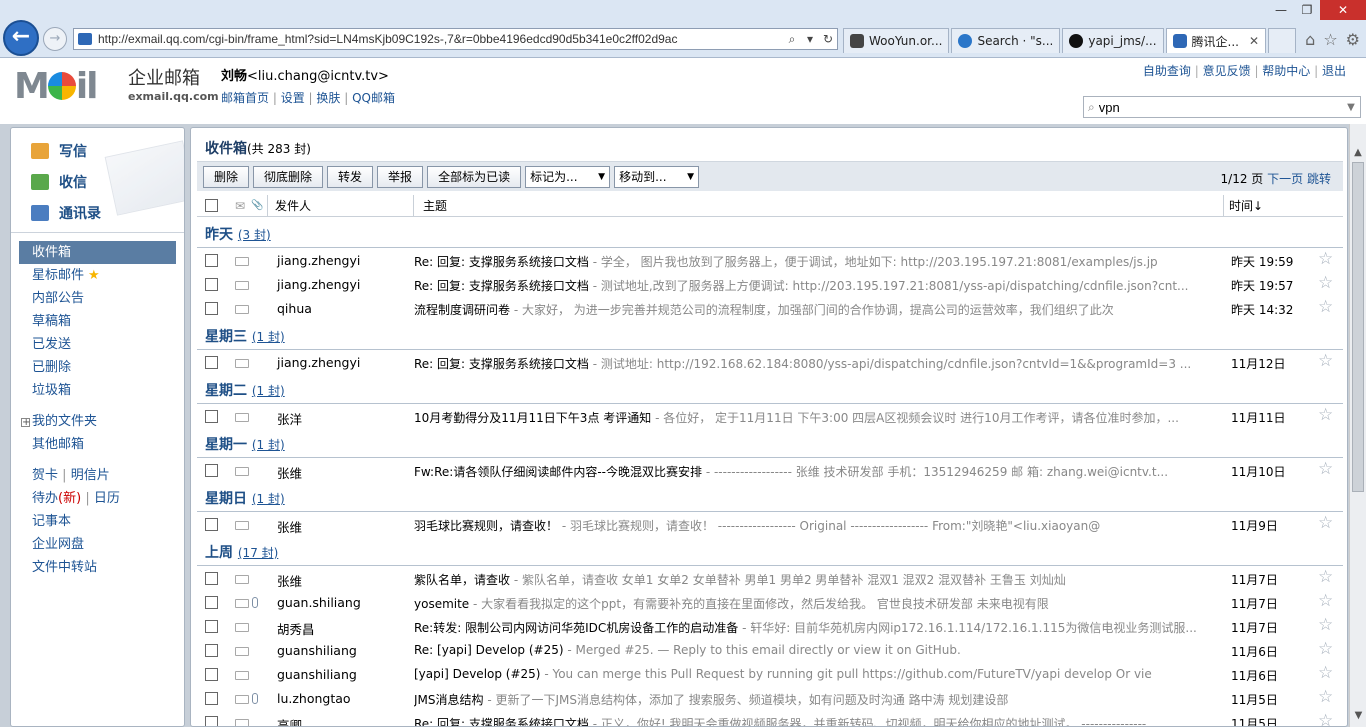  I want to click on link-skin: 换肤, so click(328, 98).